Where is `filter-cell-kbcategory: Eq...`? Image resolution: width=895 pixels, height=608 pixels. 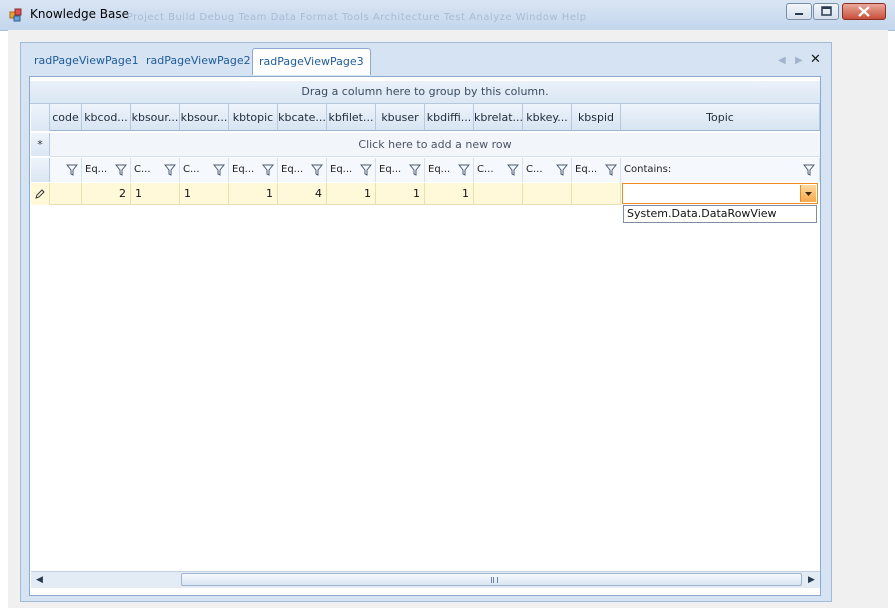 filter-cell-kbcategory: Eq... is located at coordinates (302, 170).